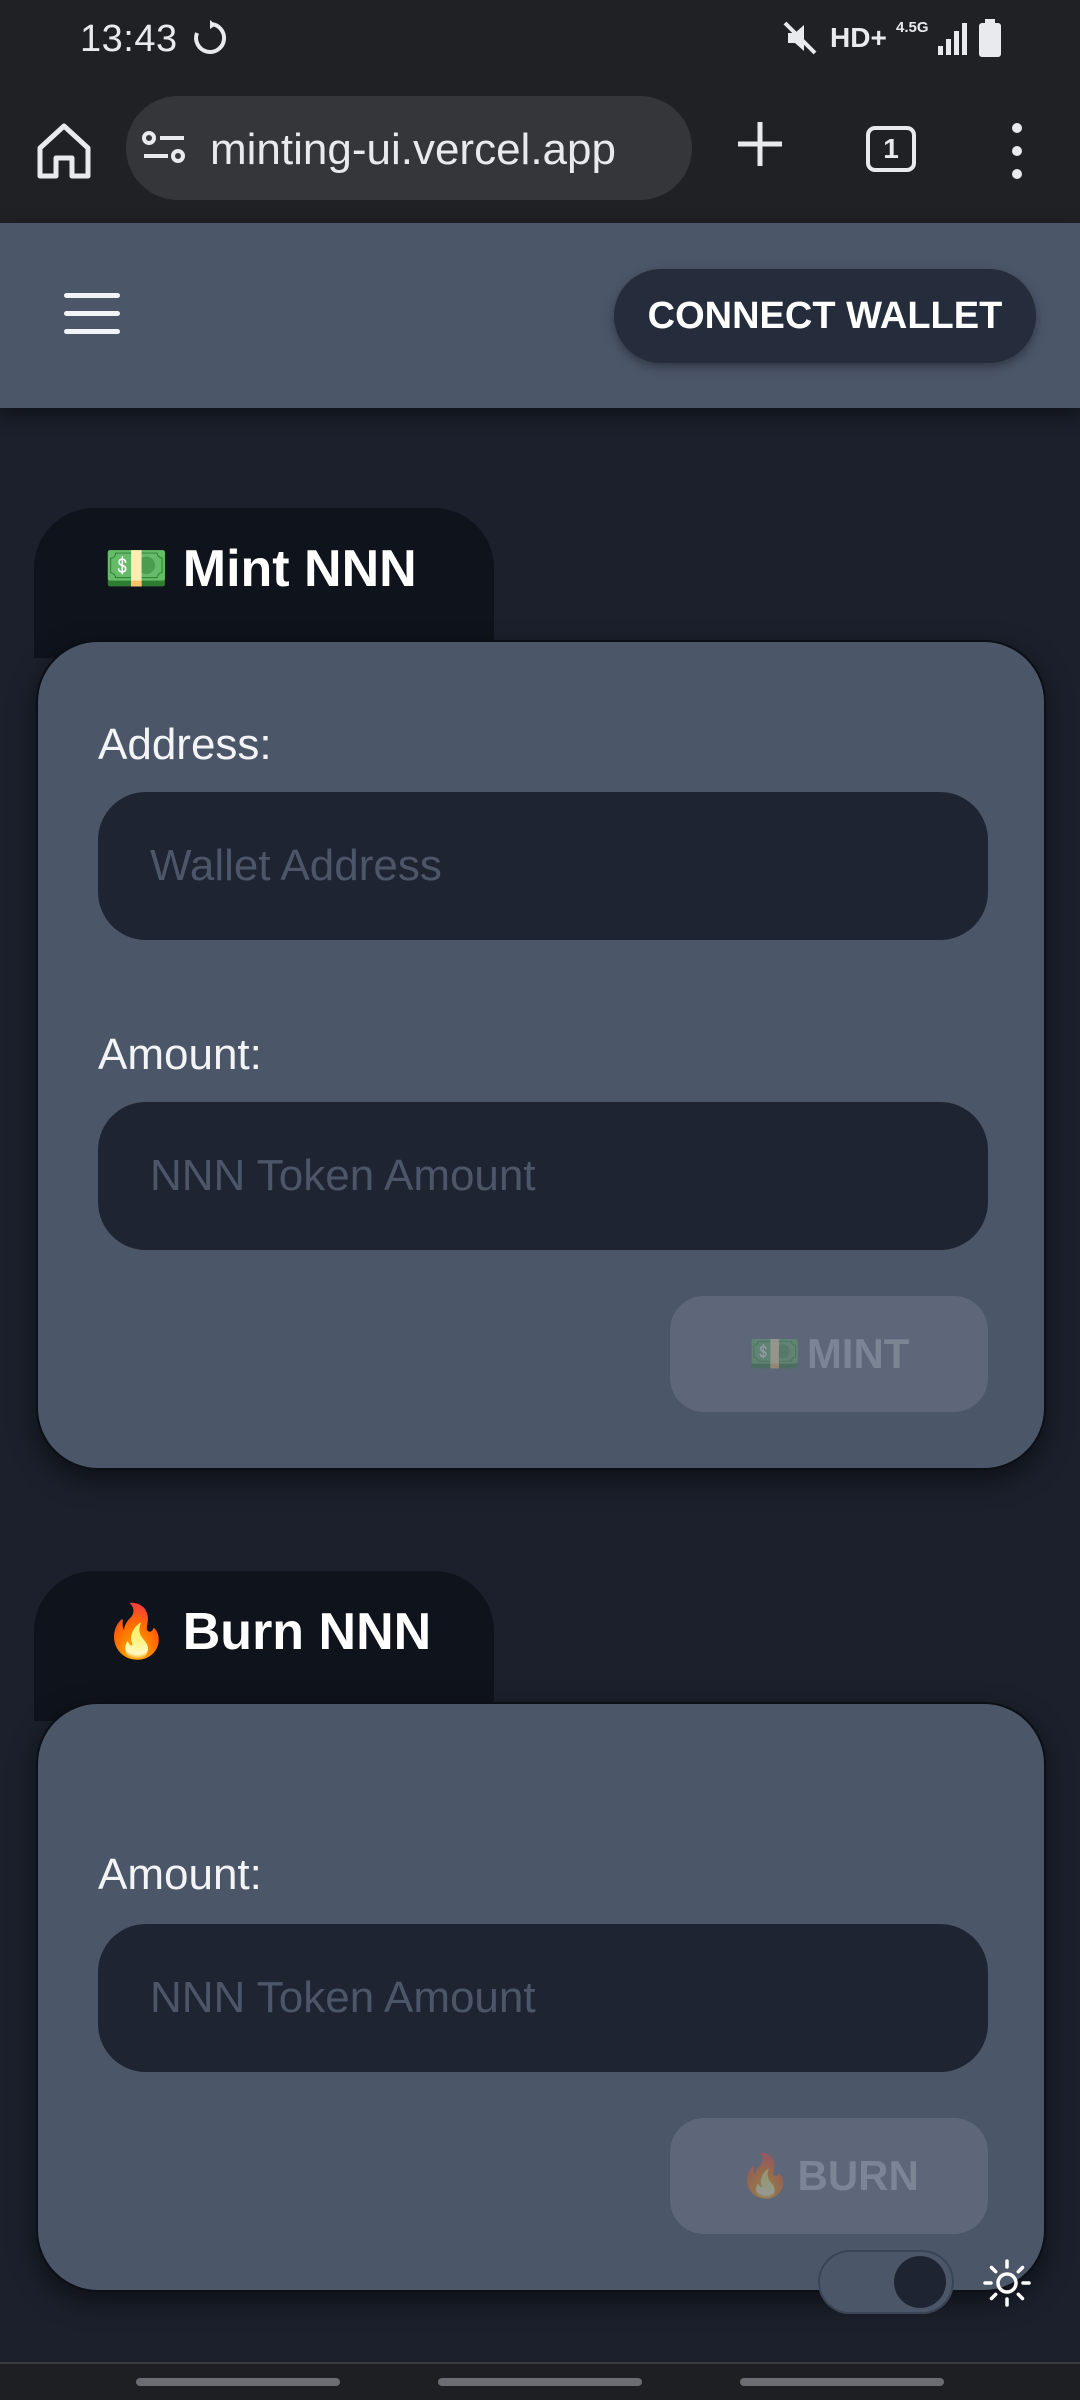  Describe the element at coordinates (912, 27) in the screenshot. I see `network-type-label: 4.5G` at that location.